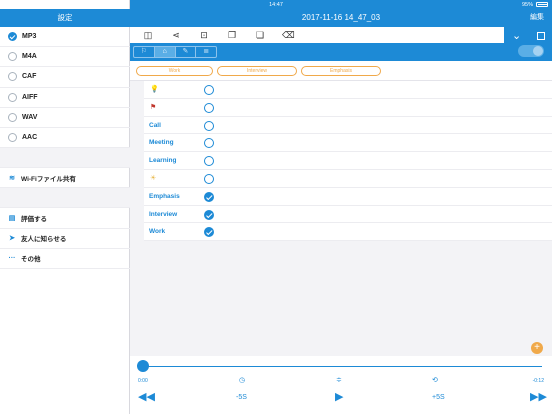 The height and width of the screenshot is (414, 552). What do you see at coordinates (44, 240) in the screenshot?
I see `tell-friends-label: 友人に知らせる` at bounding box center [44, 240].